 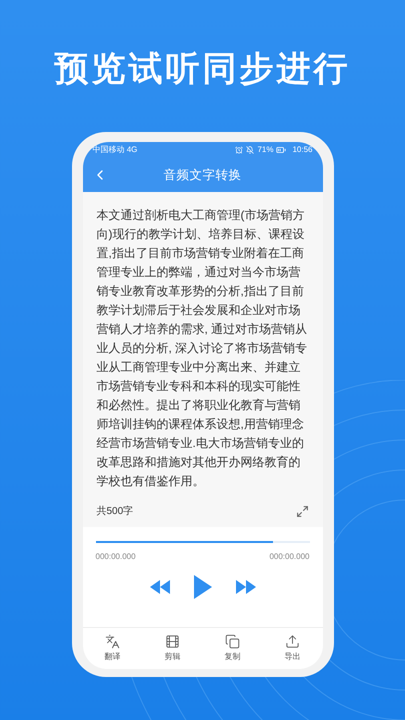 I want to click on toolbar-button: 复制, so click(x=232, y=648).